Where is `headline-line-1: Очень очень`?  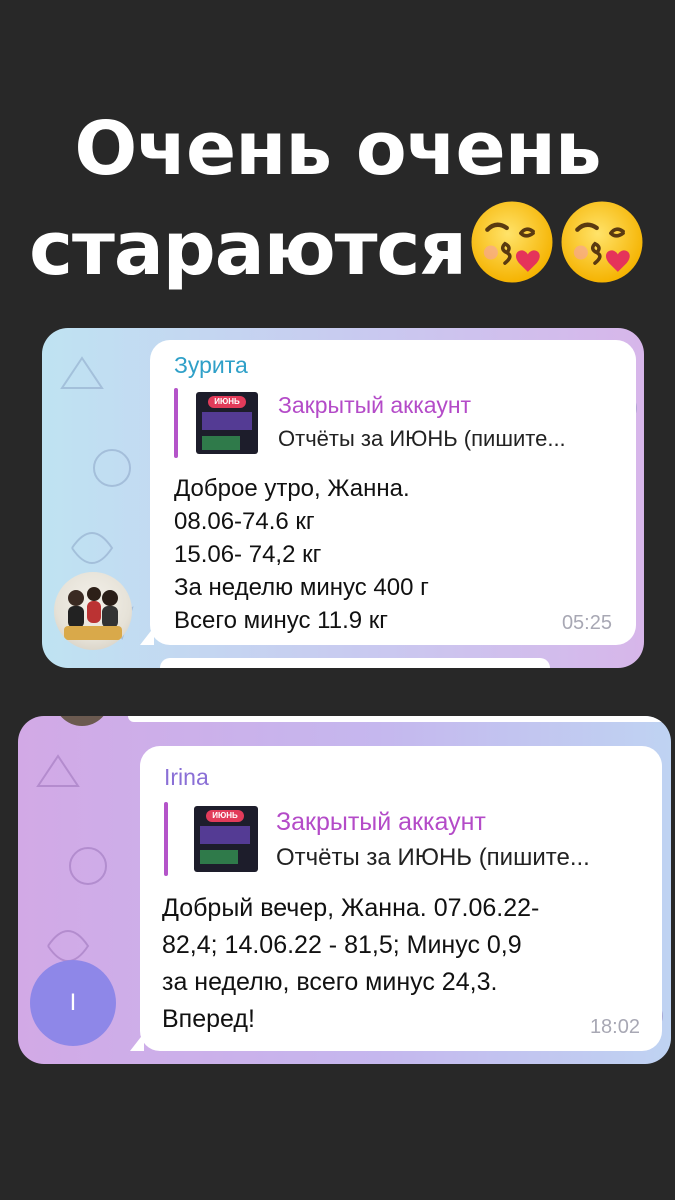
headline-line-1: Очень очень is located at coordinates (337, 149).